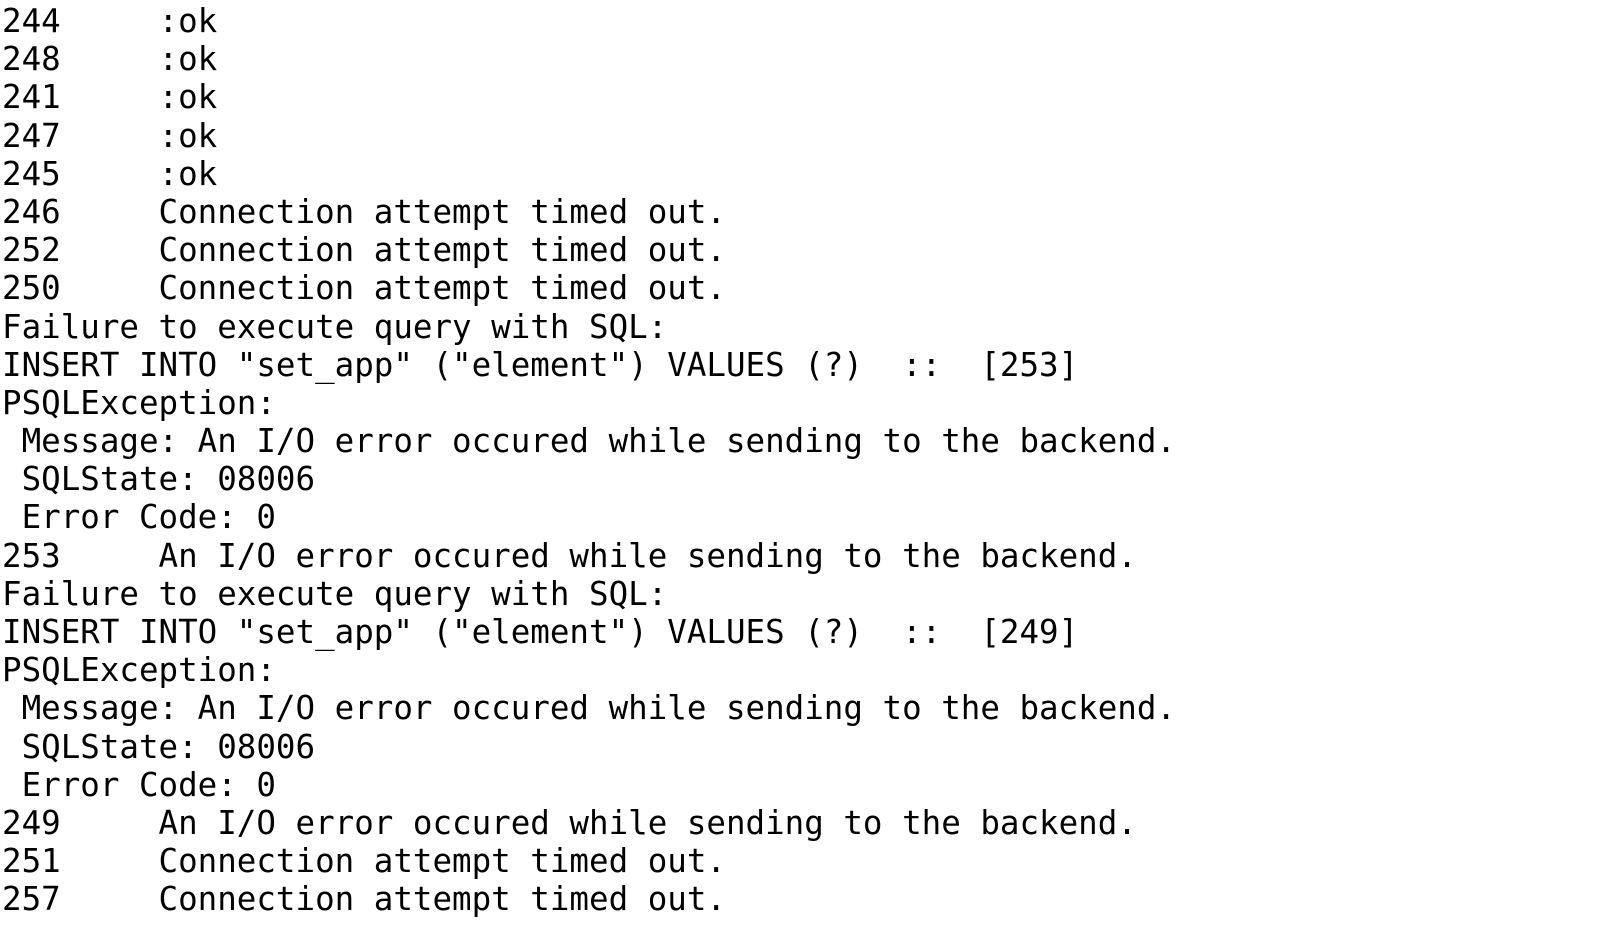 The height and width of the screenshot is (938, 1602). What do you see at coordinates (364, 899) in the screenshot?
I see `terminal-line: 257 Connection attempt timed out.` at bounding box center [364, 899].